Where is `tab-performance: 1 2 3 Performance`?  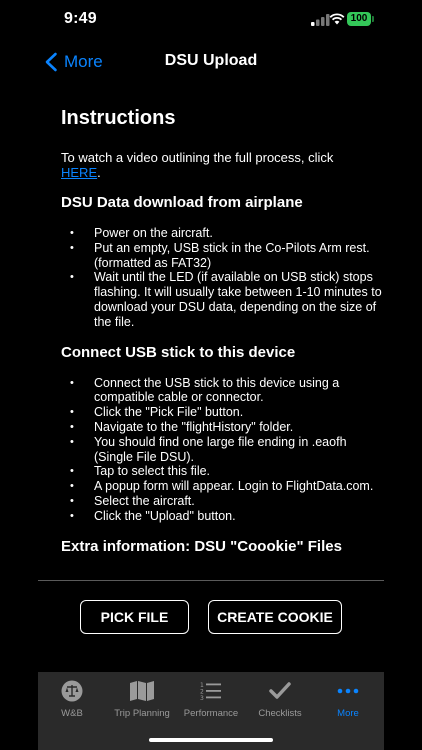 tab-performance: 1 2 3 Performance is located at coordinates (211, 699).